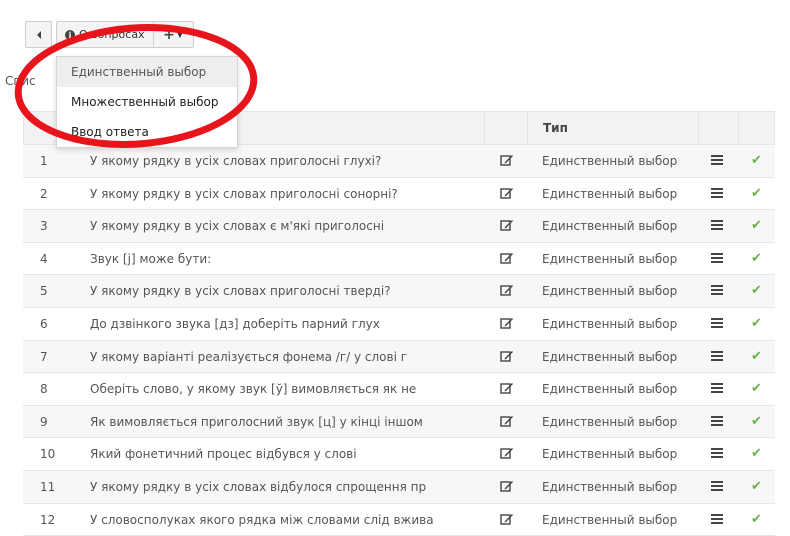 The image size is (790, 536). What do you see at coordinates (180, 34) in the screenshot?
I see `chevron-down-icon: ▼` at bounding box center [180, 34].